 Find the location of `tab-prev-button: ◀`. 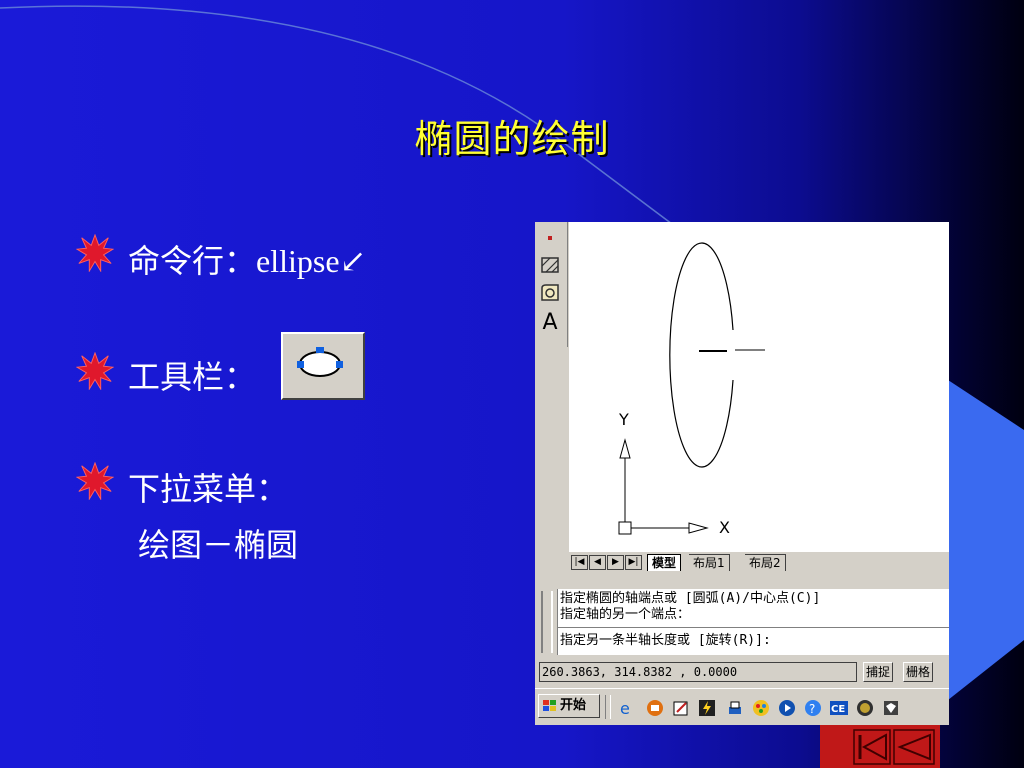

tab-prev-button: ◀ is located at coordinates (597, 562).